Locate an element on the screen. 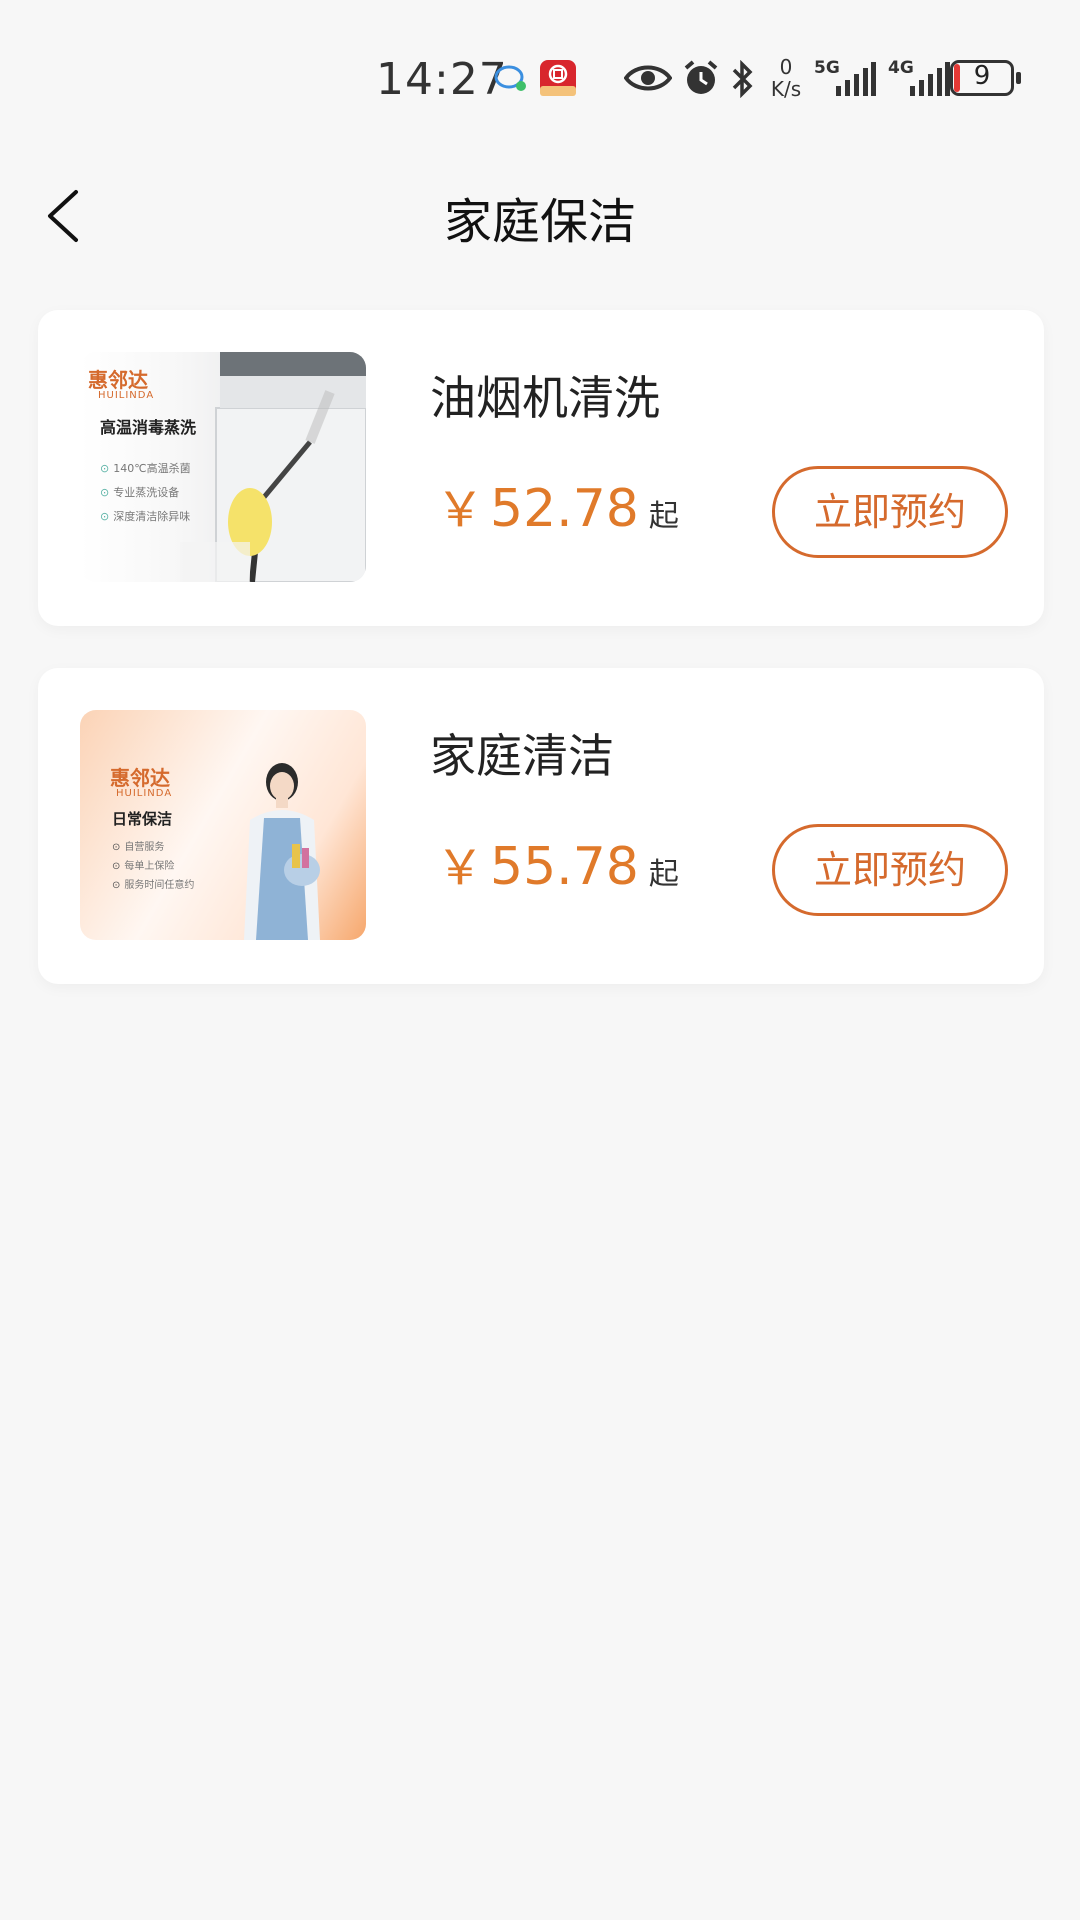 The height and width of the screenshot is (1920, 1080). image-bullet: 自营服务 is located at coordinates (138, 845).